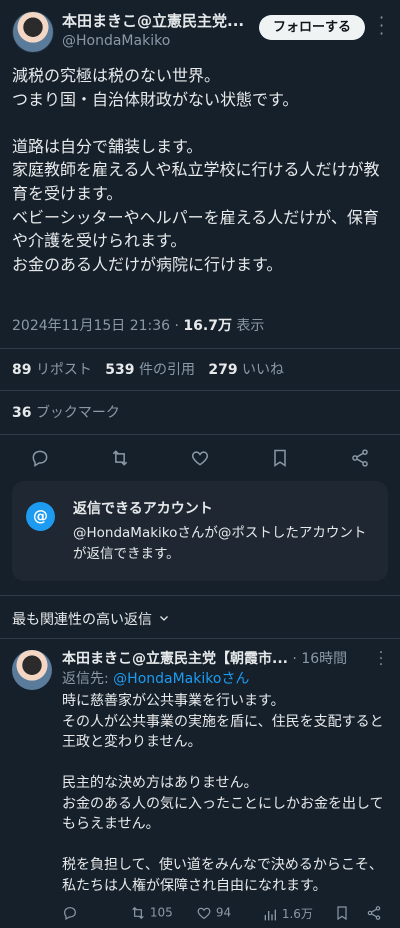 The height and width of the screenshot is (928, 400). What do you see at coordinates (77, 413) in the screenshot?
I see `bookmarks-label: ブックマーク` at bounding box center [77, 413].